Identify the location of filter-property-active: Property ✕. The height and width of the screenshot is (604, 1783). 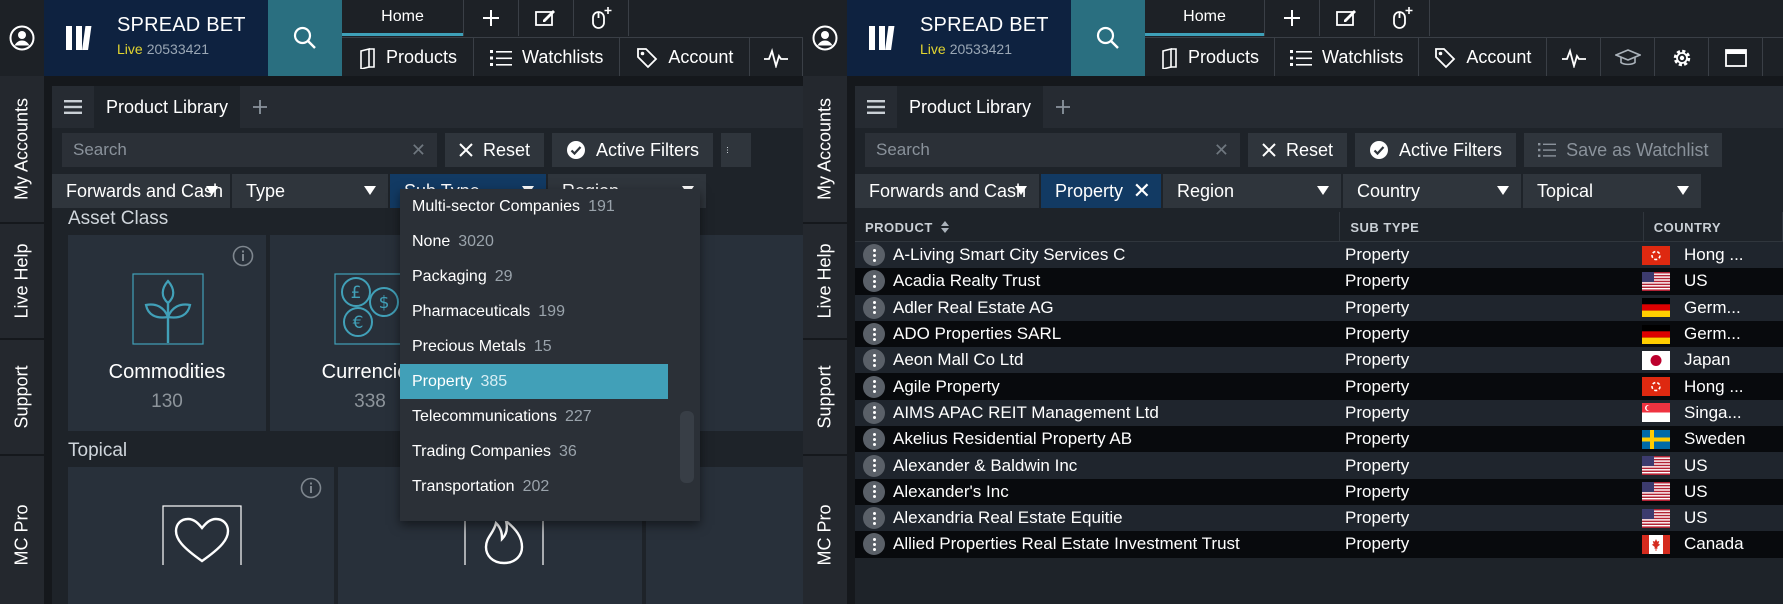
(1102, 191).